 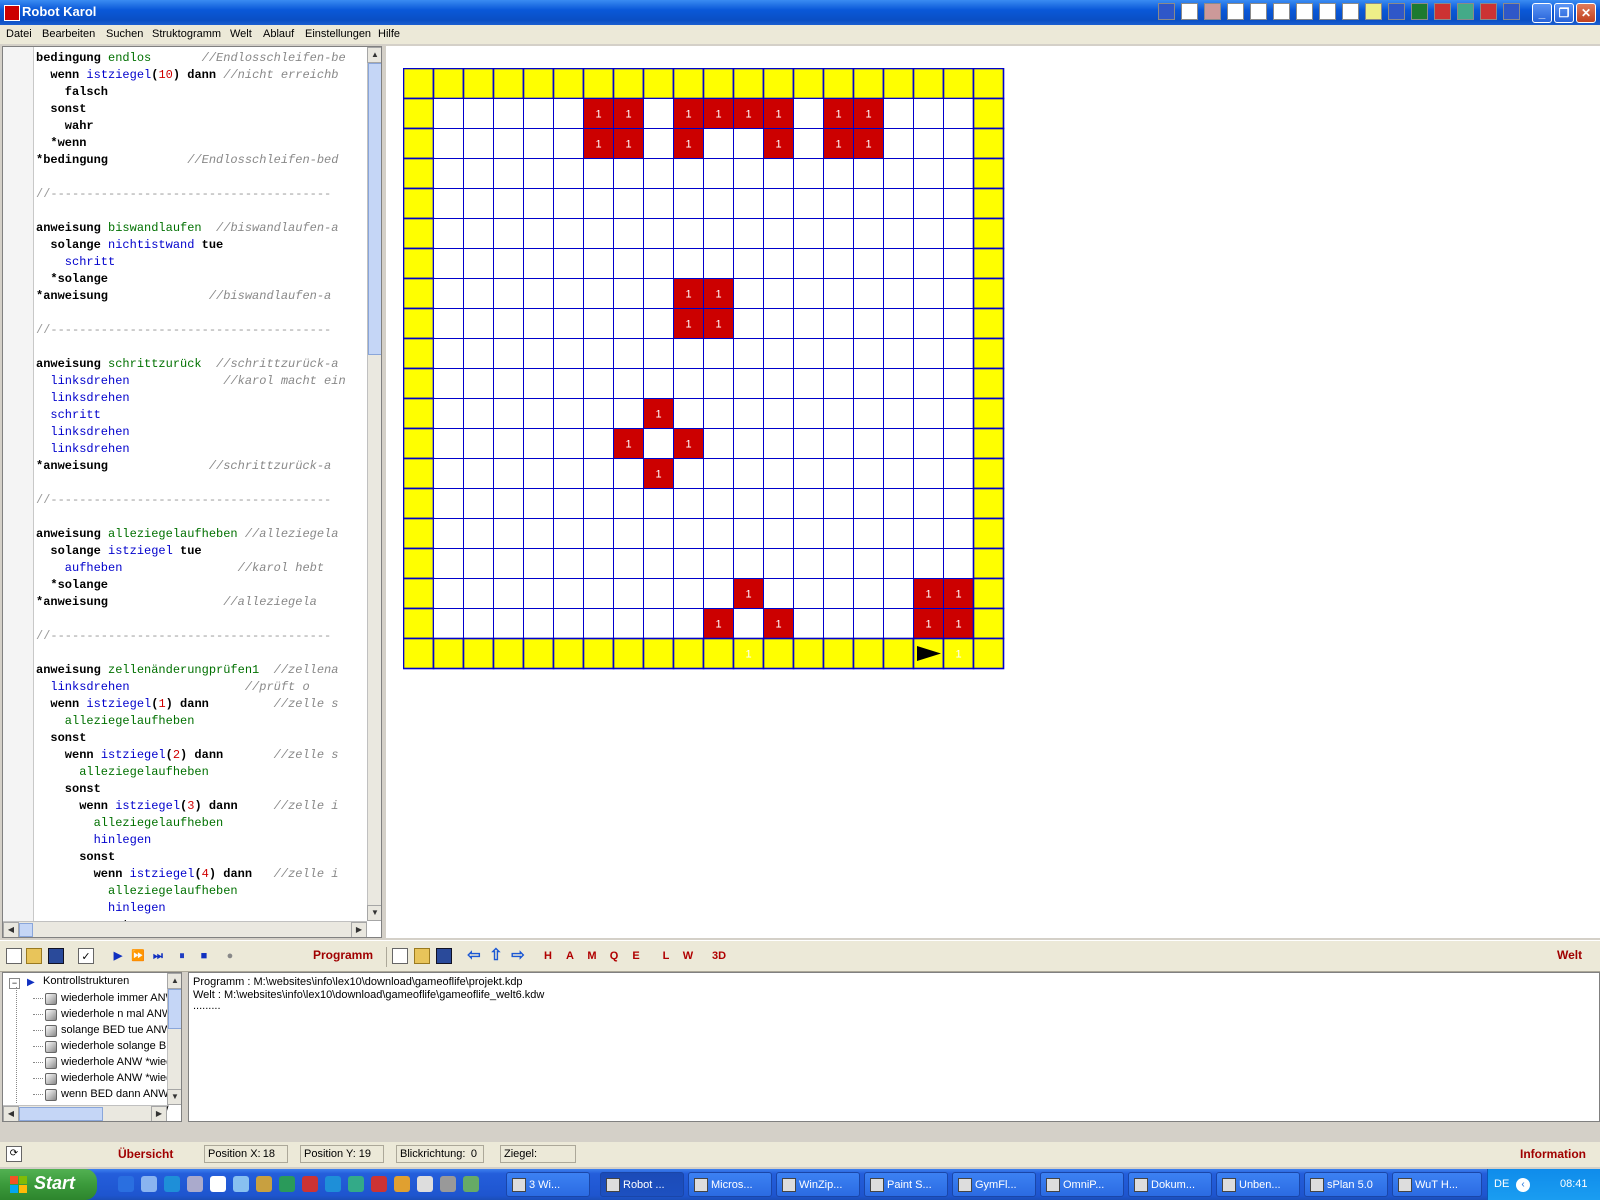 What do you see at coordinates (1523, 1185) in the screenshot?
I see `tray-back-icon: ‹` at bounding box center [1523, 1185].